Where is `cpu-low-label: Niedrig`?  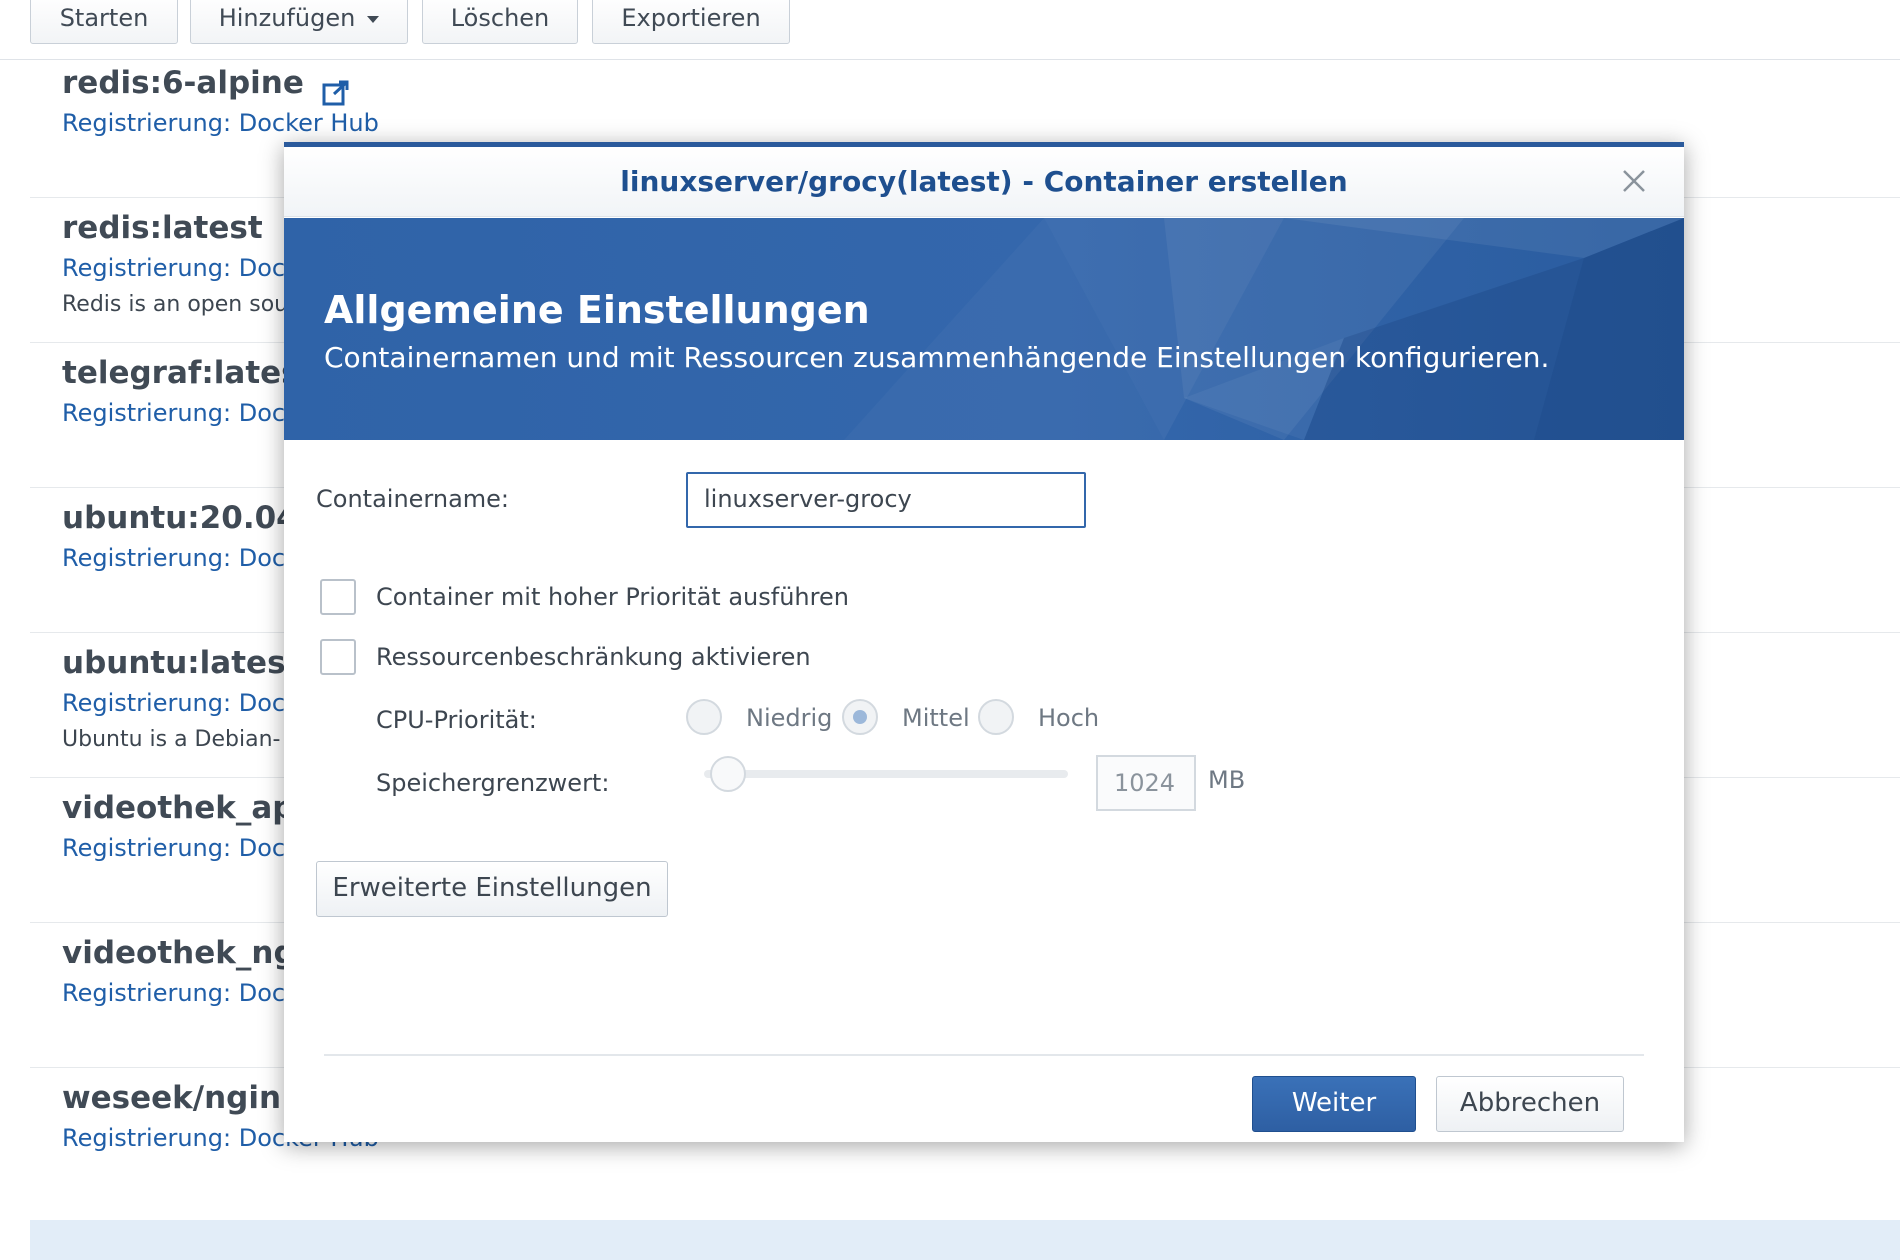 cpu-low-label: Niedrig is located at coordinates (789, 718).